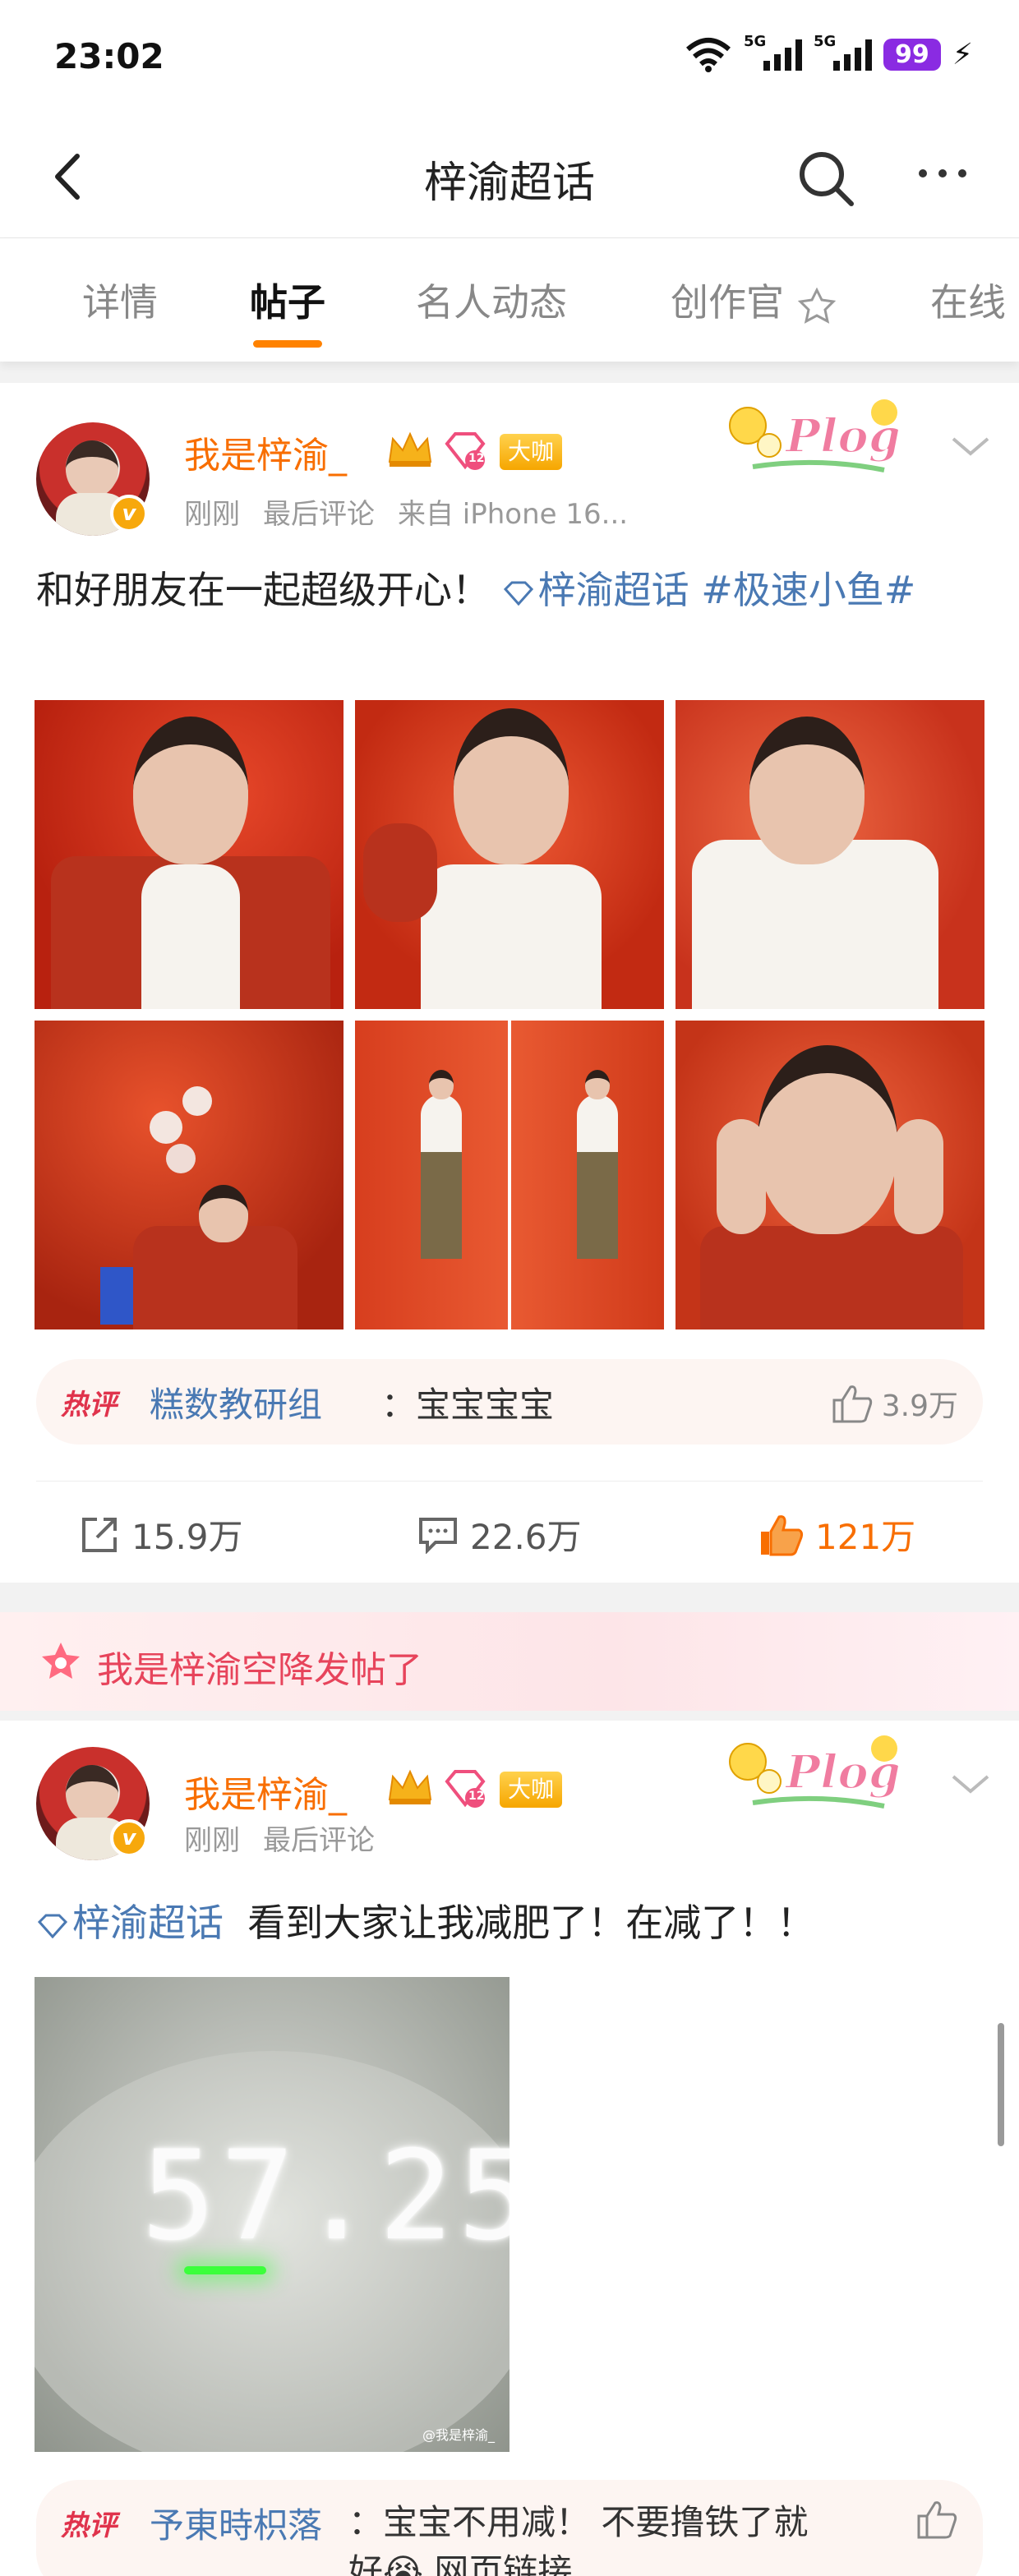  I want to click on photo-watermark: @我是梓渝_, so click(458, 2435).